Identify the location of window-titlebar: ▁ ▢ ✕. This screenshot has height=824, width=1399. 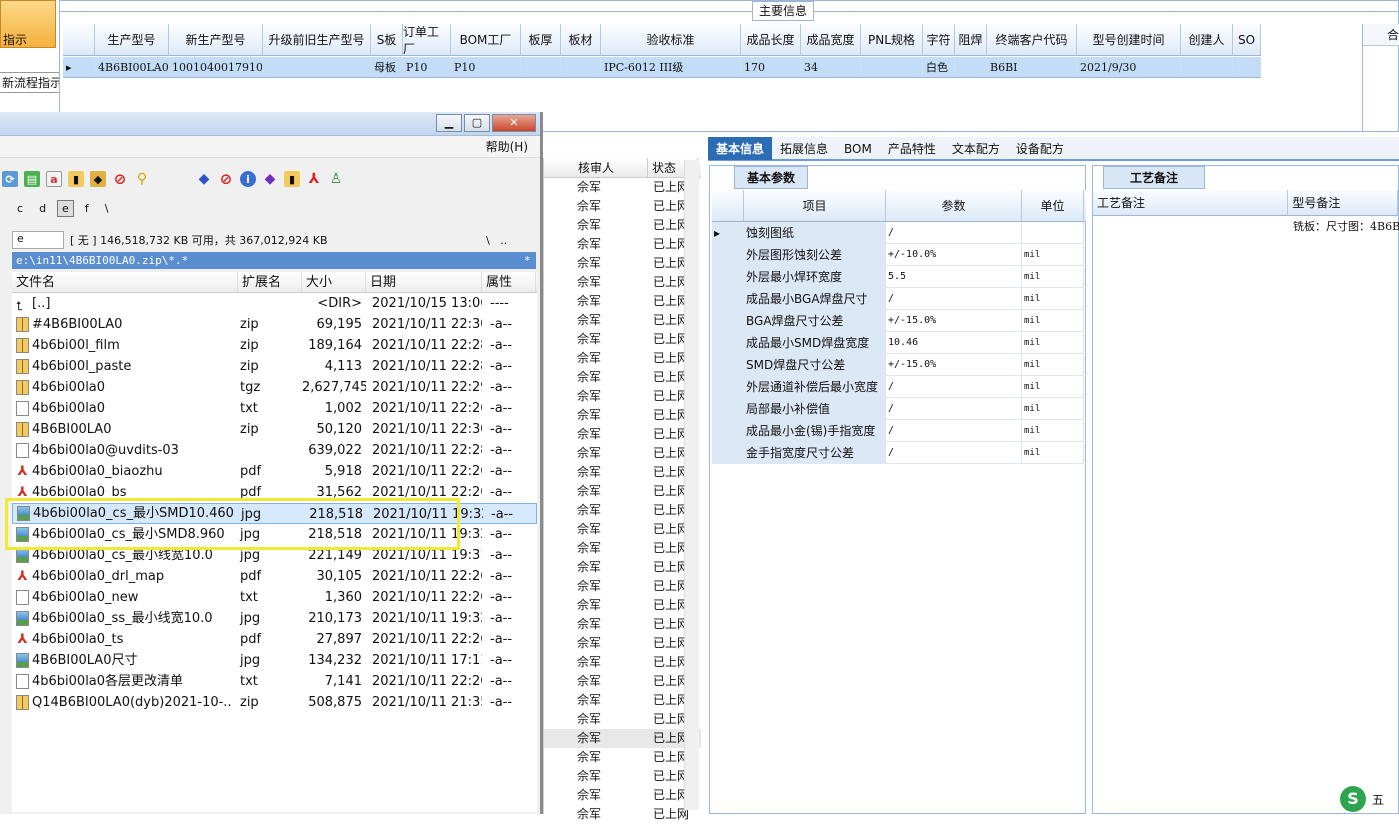
(270, 124).